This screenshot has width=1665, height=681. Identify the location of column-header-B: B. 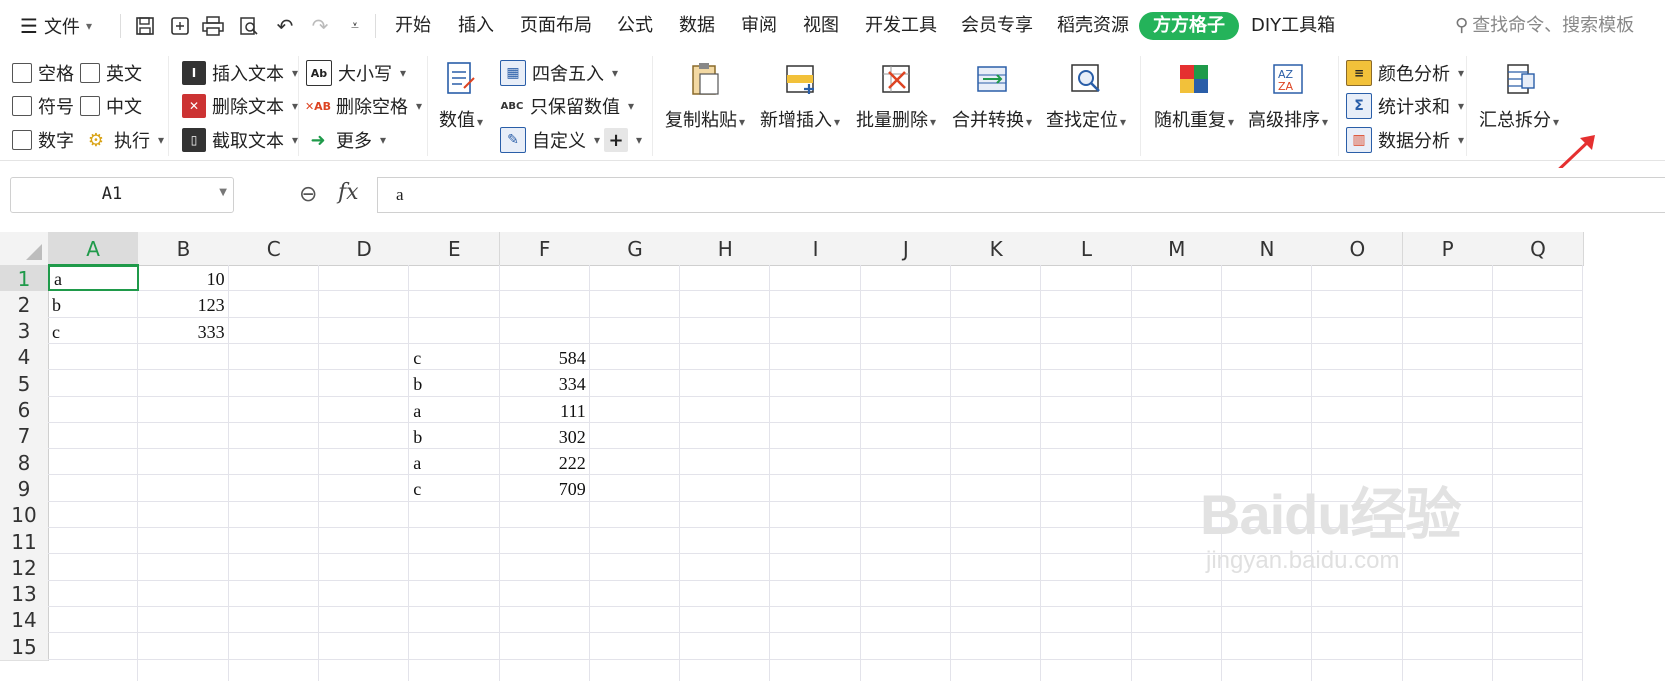
(184, 249).